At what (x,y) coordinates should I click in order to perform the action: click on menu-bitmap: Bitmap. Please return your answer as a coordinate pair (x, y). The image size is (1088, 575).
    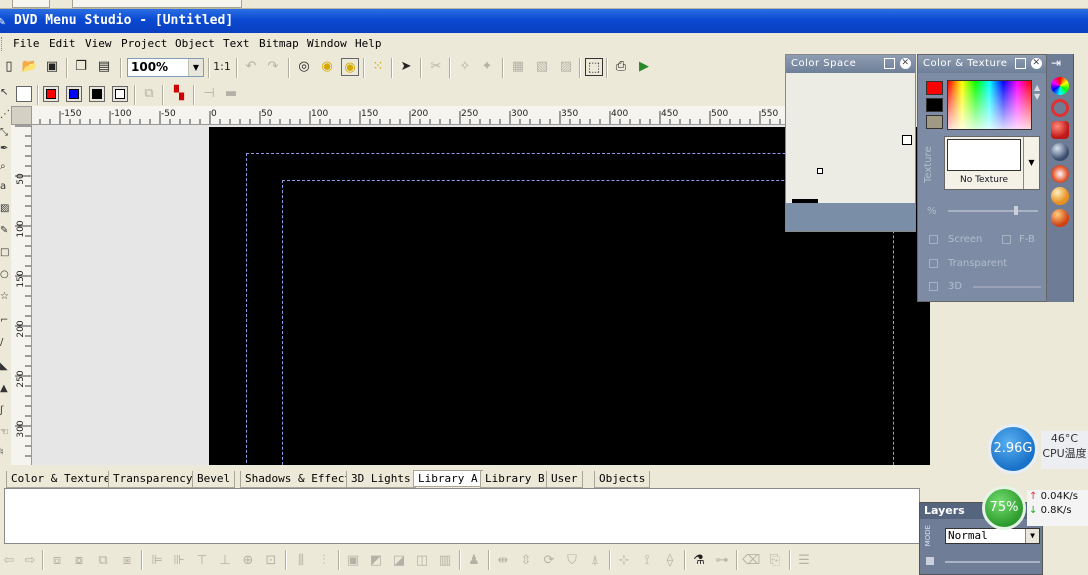
    Looking at the image, I should click on (279, 43).